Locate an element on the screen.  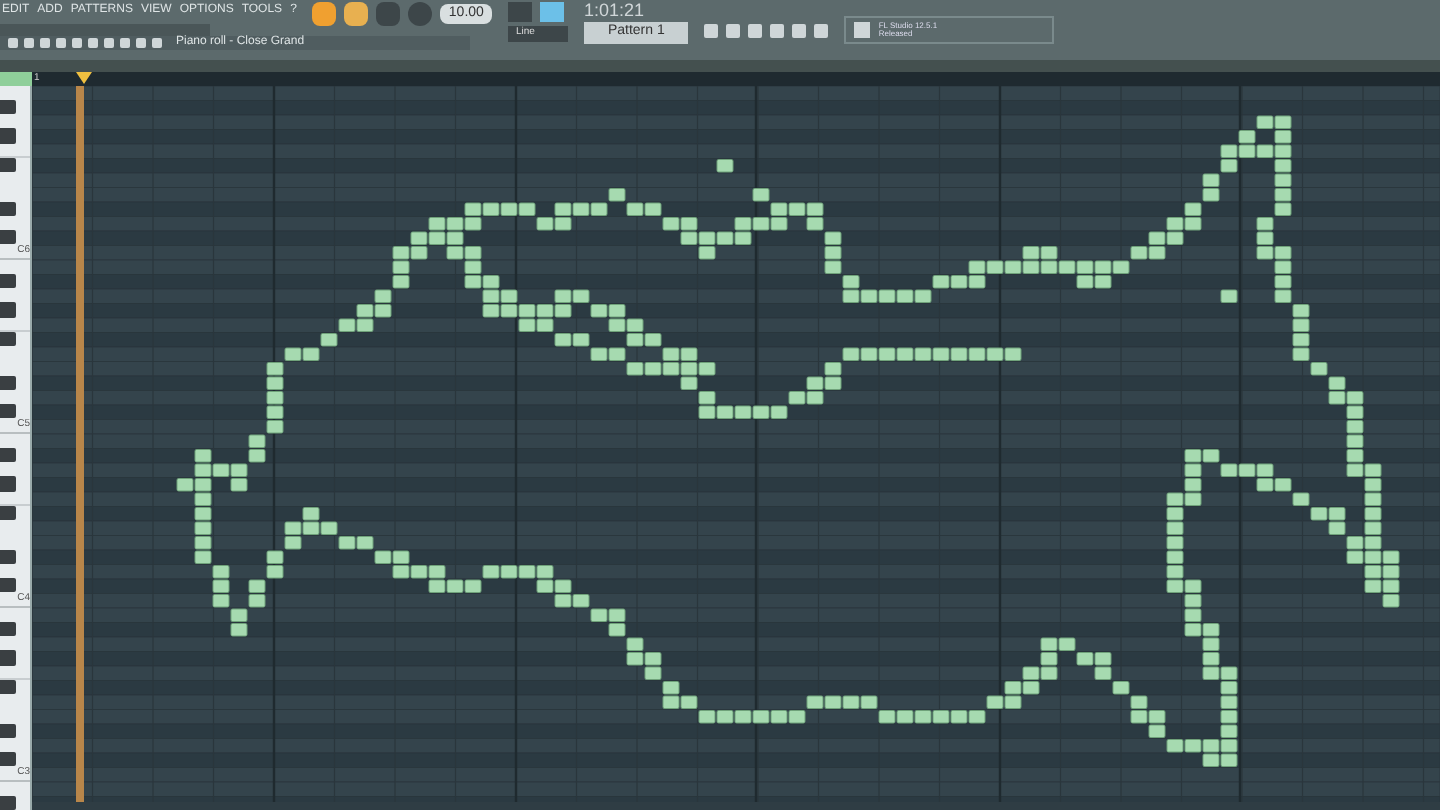
time-display: 1:01:21 is located at coordinates (614, 10).